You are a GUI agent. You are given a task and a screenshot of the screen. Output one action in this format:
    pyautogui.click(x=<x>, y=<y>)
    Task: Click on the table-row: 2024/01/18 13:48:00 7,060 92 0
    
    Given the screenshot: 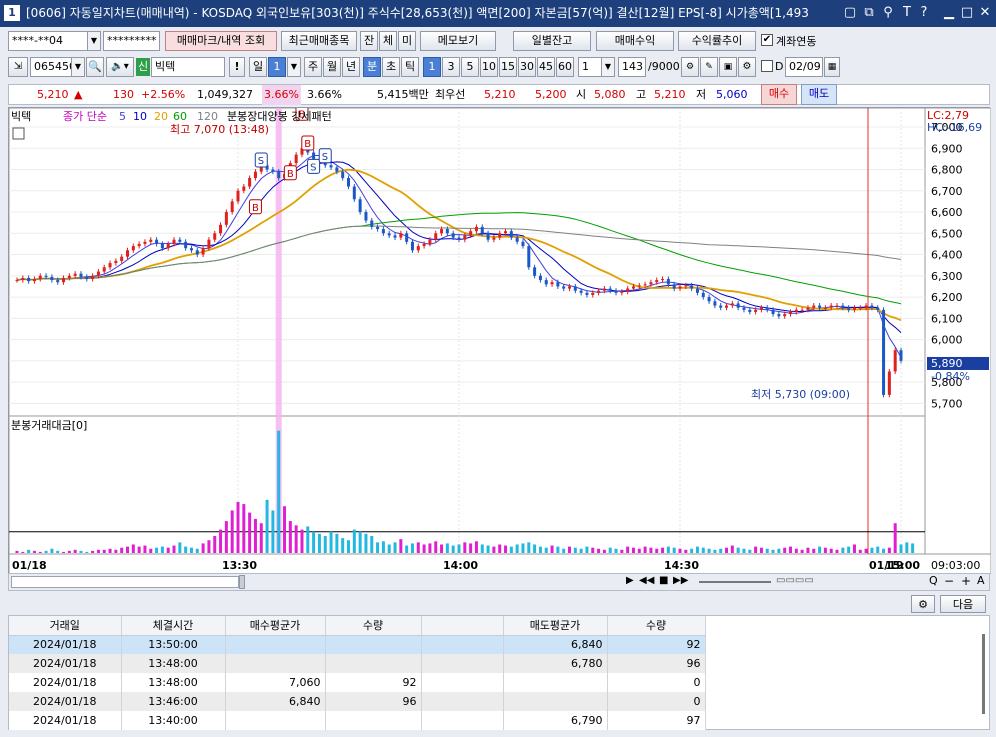 What is the action you would take?
    pyautogui.click(x=357, y=682)
    